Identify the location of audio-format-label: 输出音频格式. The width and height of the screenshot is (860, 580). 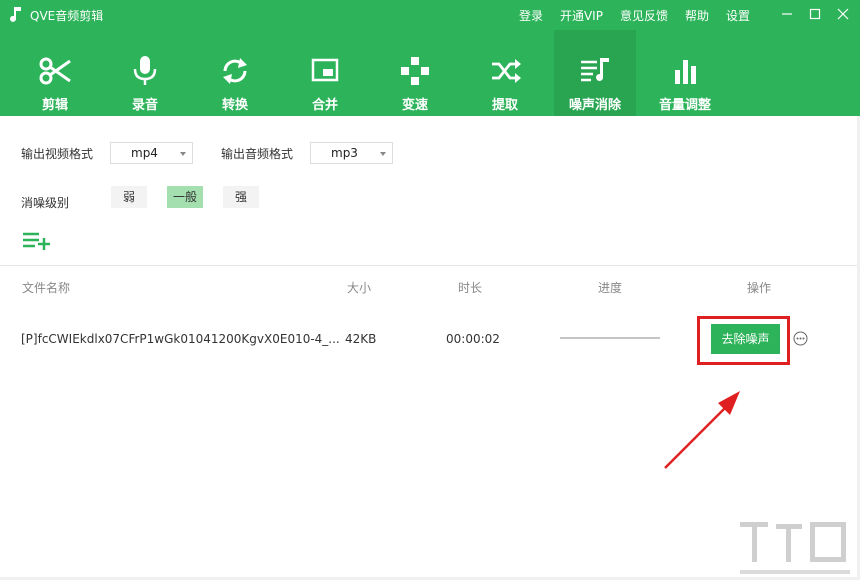
(257, 154).